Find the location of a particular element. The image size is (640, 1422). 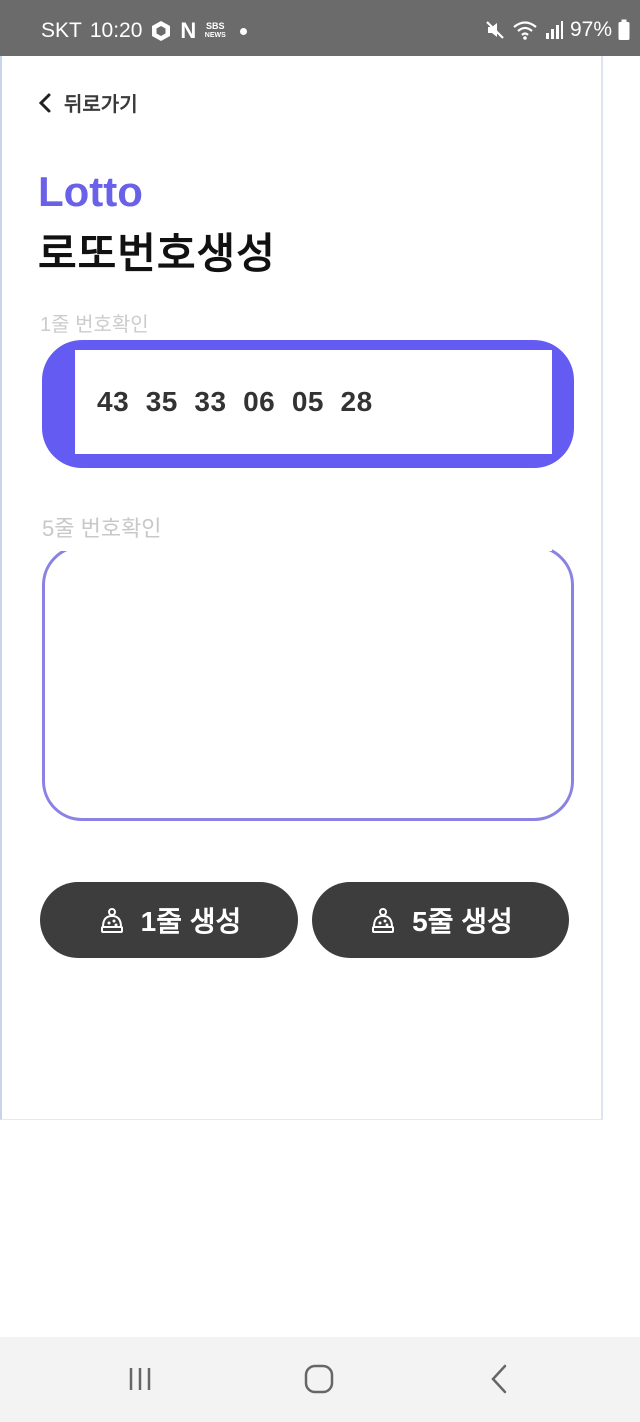

battery-percent: 97% is located at coordinates (590, 29).